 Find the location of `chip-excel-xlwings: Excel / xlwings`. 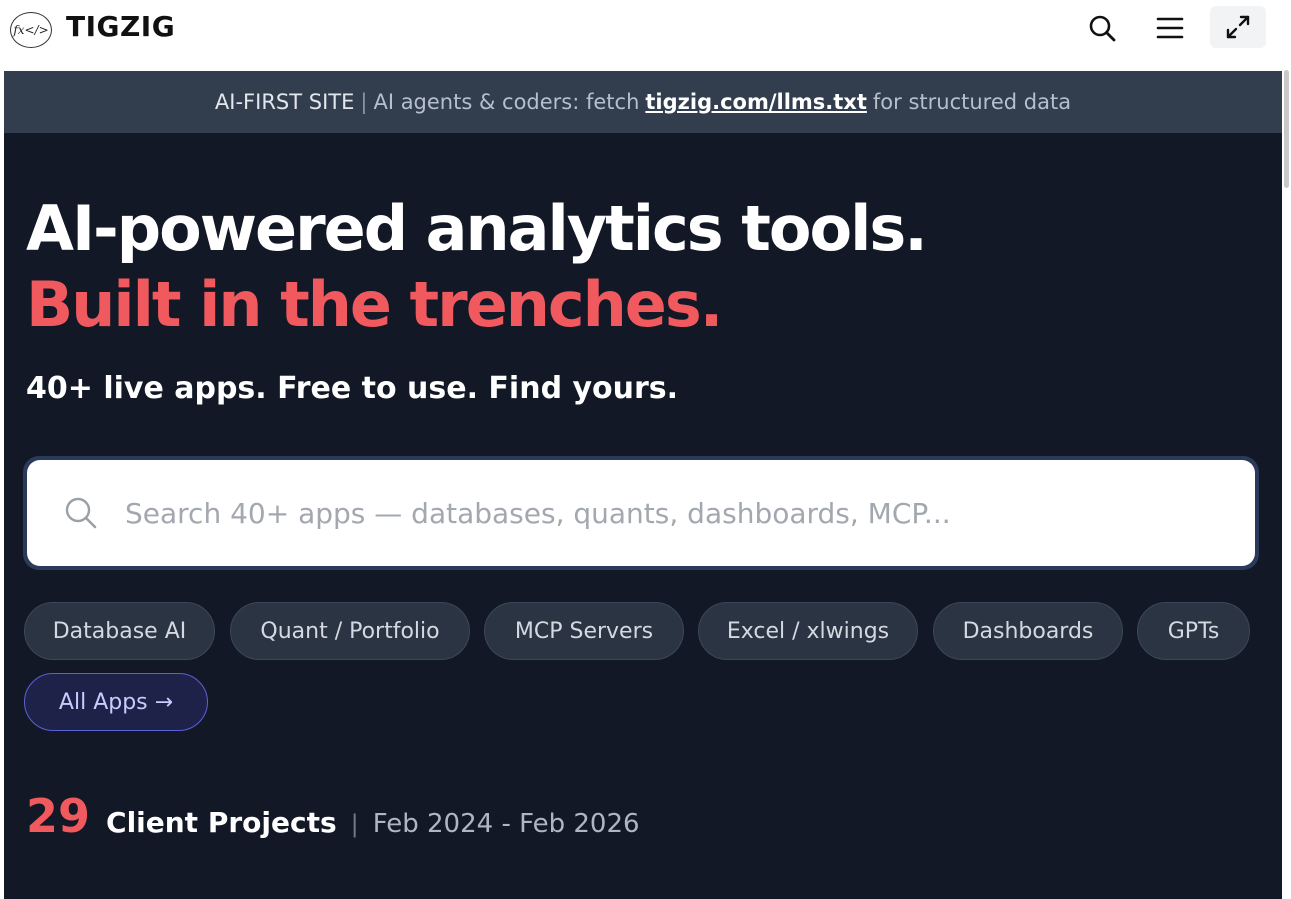

chip-excel-xlwings: Excel / xlwings is located at coordinates (808, 631).